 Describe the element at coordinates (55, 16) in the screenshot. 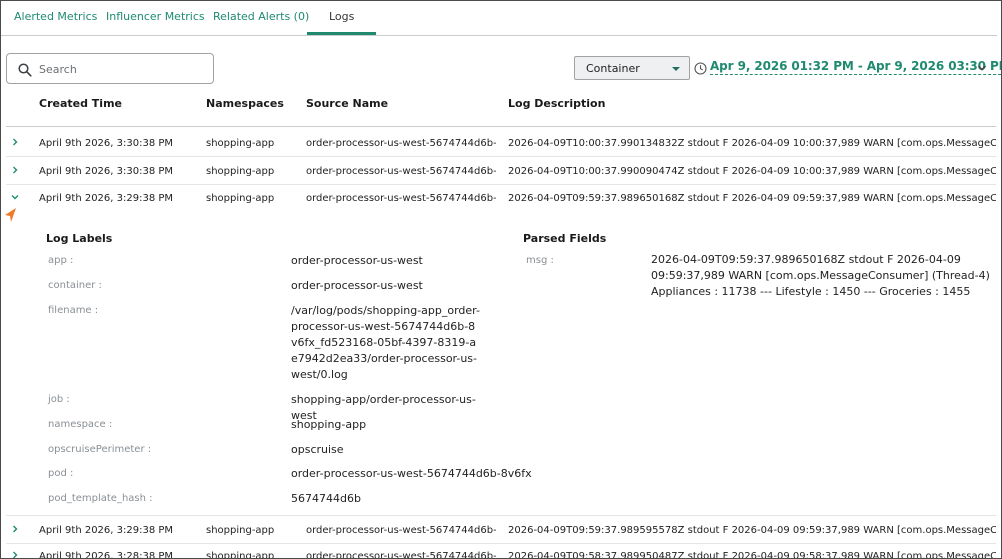

I see `tab-alerted-metrics: Alerted Metrics` at that location.